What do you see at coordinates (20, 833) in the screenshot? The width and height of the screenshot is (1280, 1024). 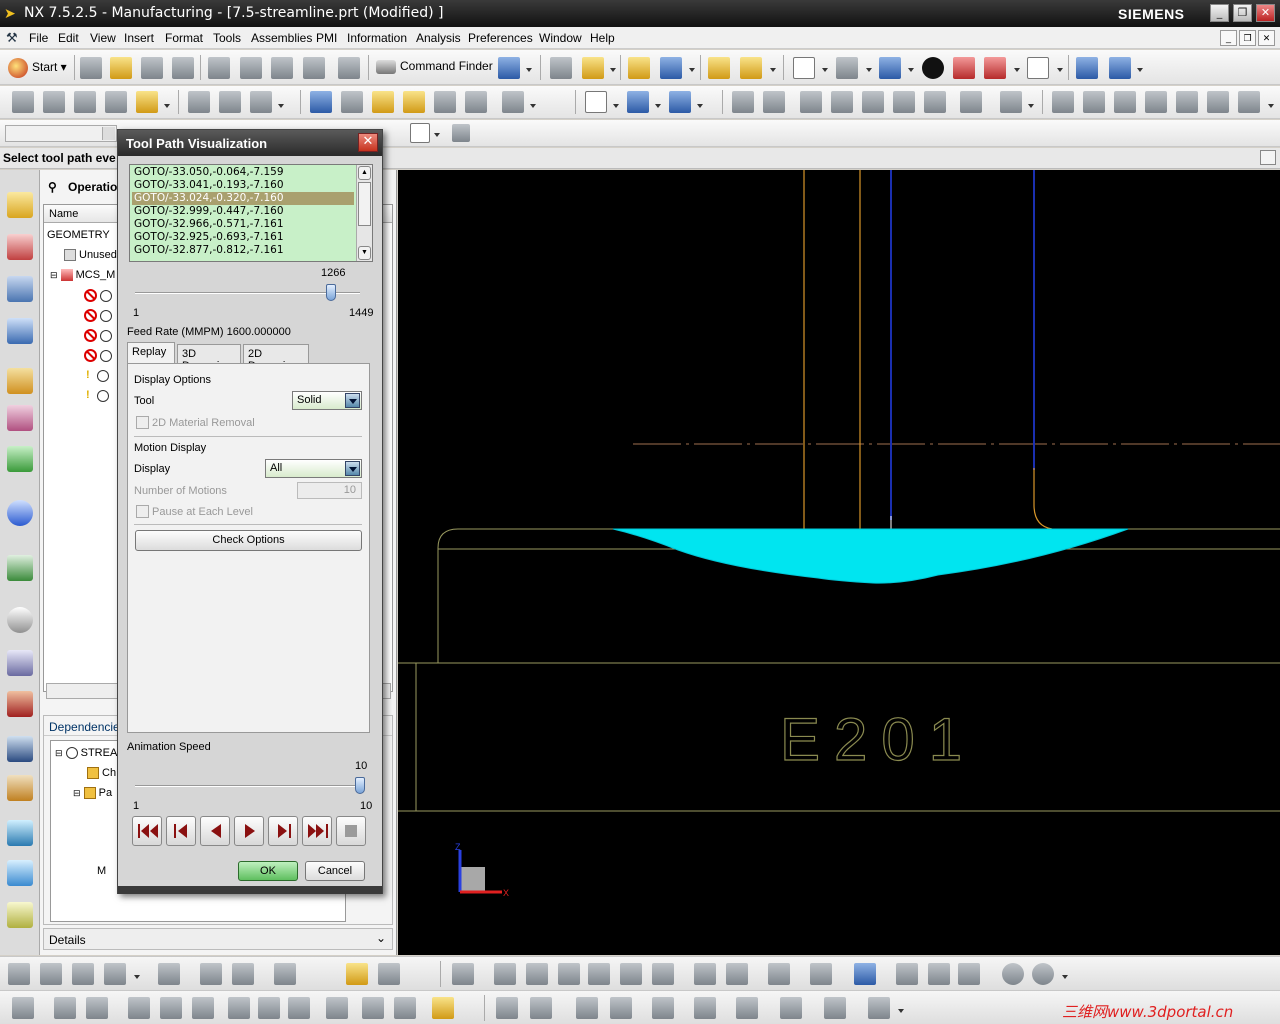 I see `palette-icon` at bounding box center [20, 833].